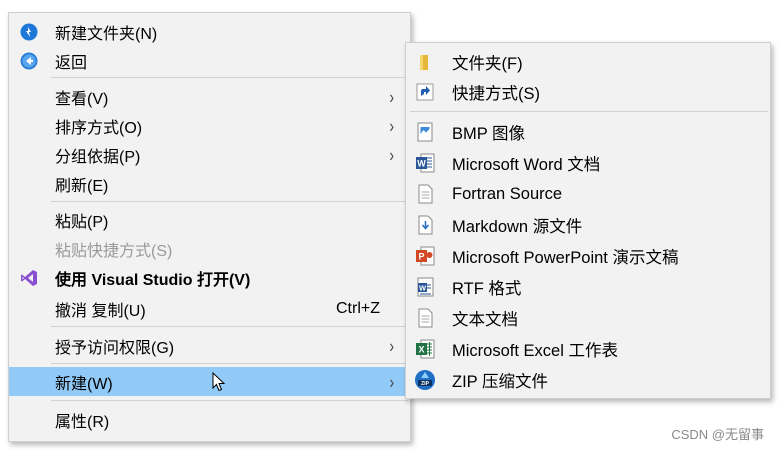  I want to click on menu-item-label: 粘贴(P), so click(82, 222).